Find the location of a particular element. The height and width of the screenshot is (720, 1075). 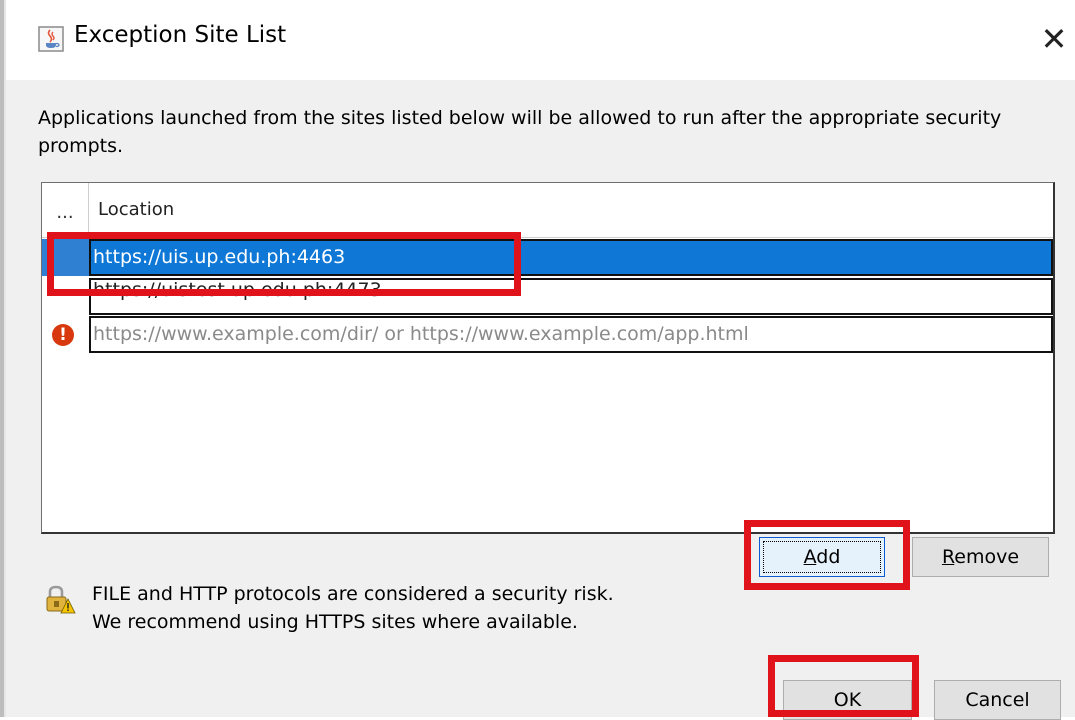

lock-warning-icon is located at coordinates (61, 599).